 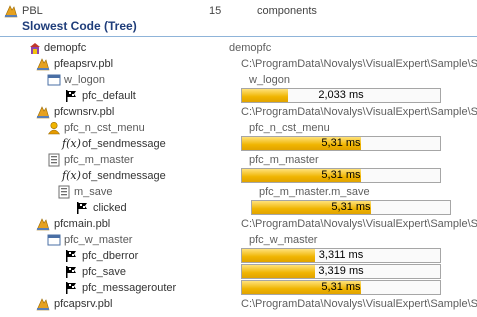 What do you see at coordinates (54, 160) in the screenshot?
I see `menu-icon` at bounding box center [54, 160].